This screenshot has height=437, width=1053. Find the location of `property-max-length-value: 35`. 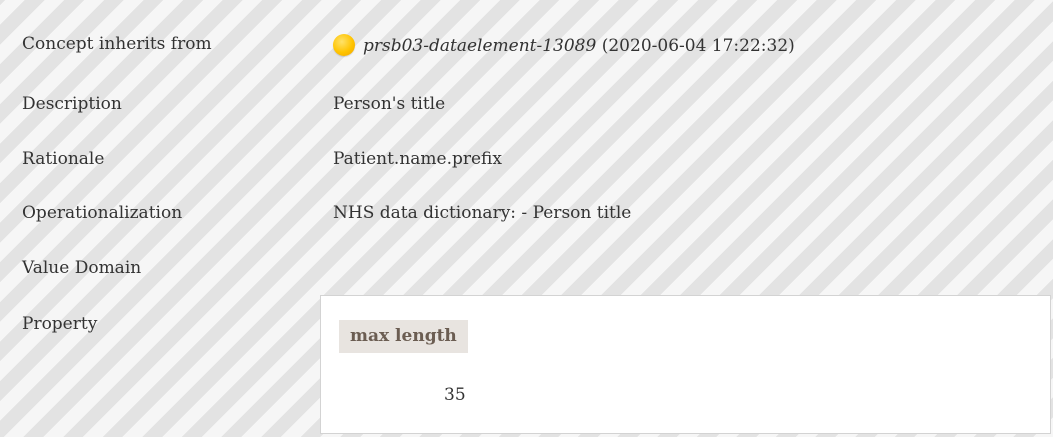

property-max-length-value: 35 is located at coordinates (455, 395).